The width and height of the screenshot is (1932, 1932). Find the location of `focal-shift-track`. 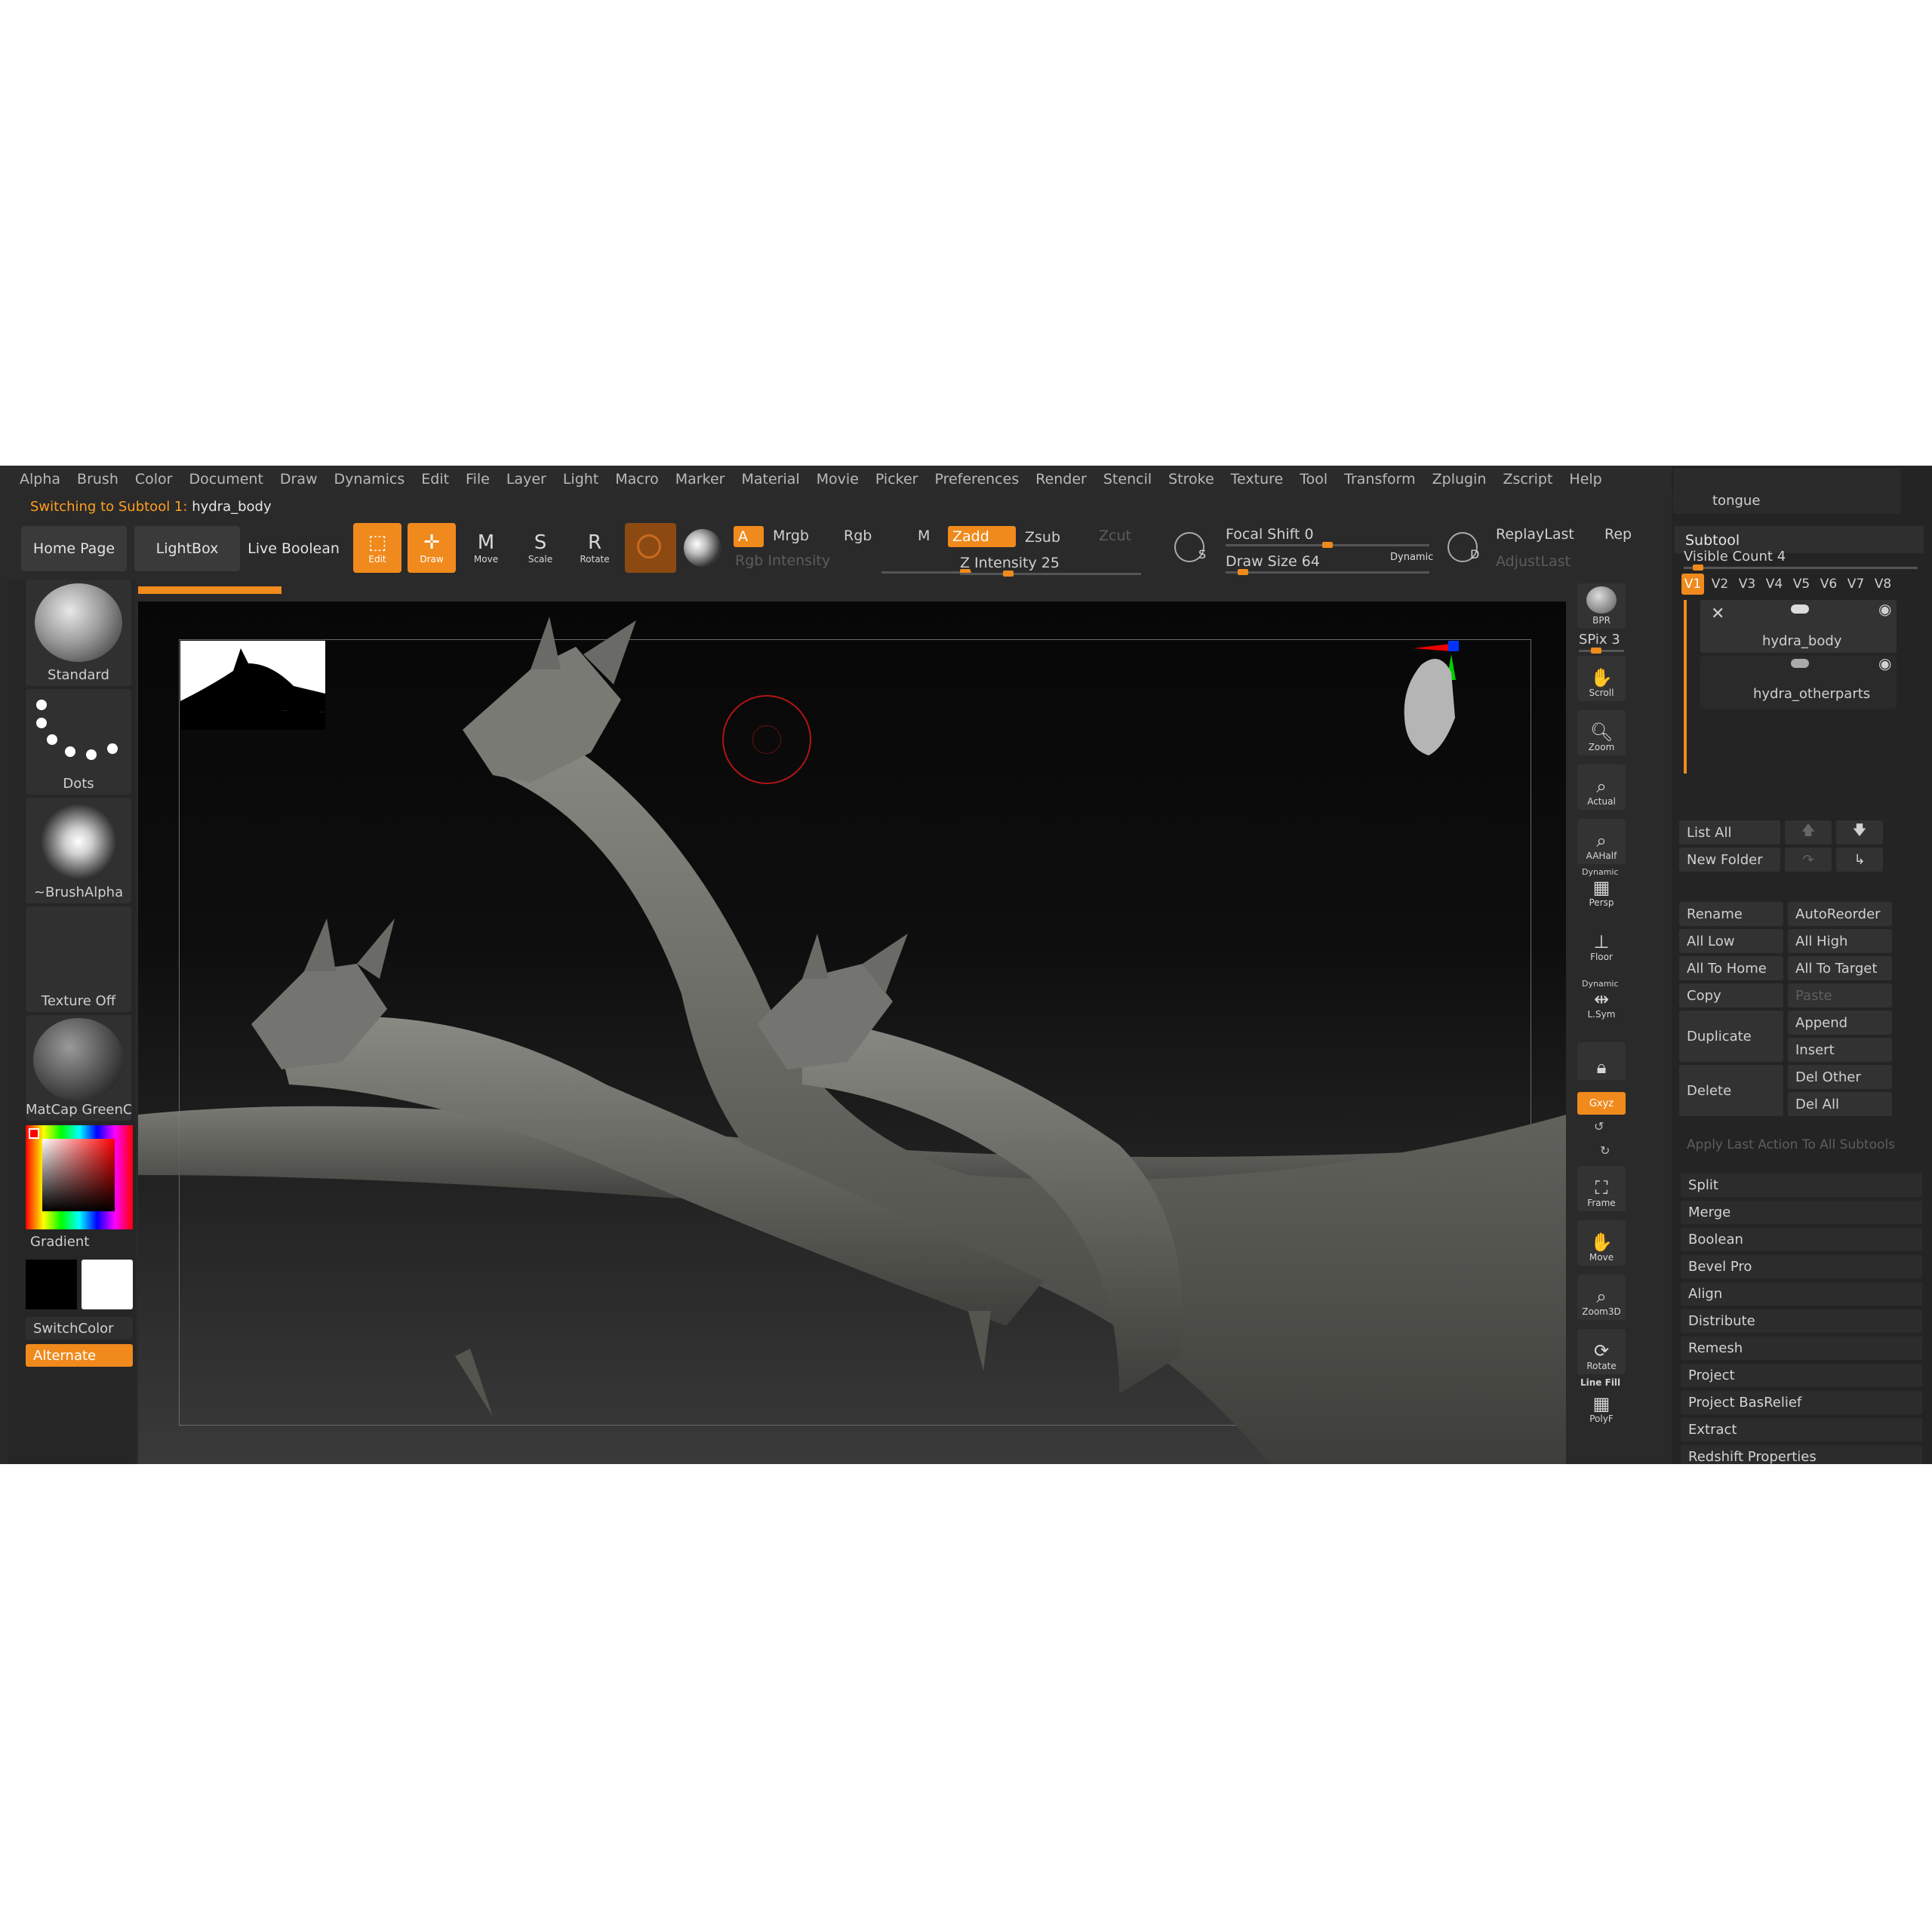

focal-shift-track is located at coordinates (1327, 545).